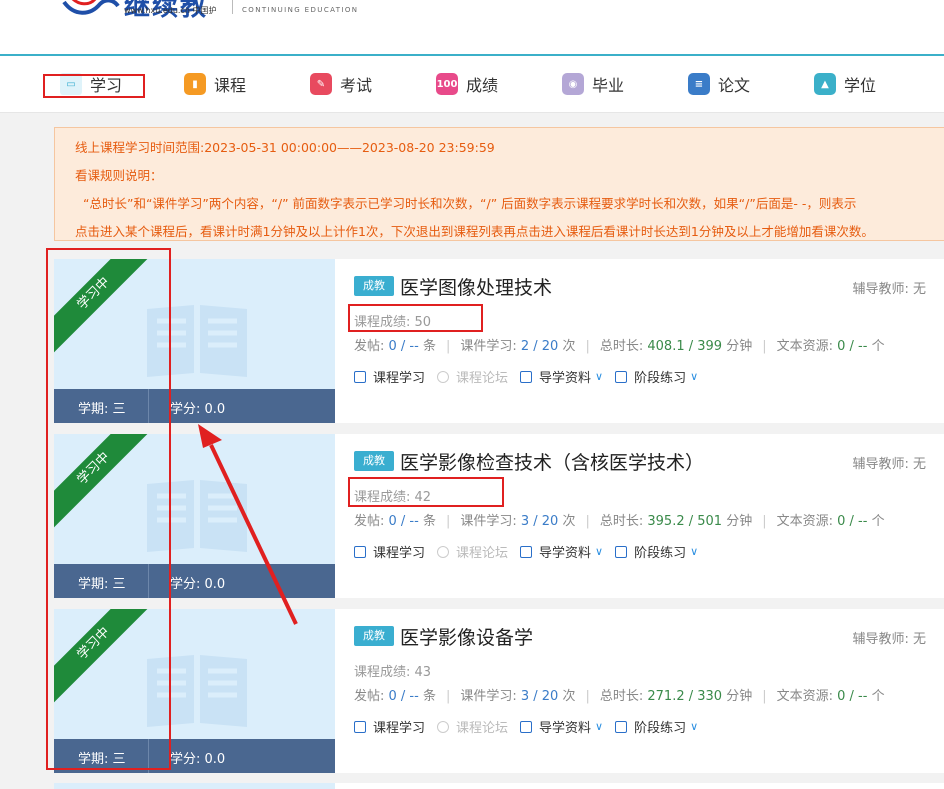 The height and width of the screenshot is (789, 944). What do you see at coordinates (248, 524) in the screenshot?
I see `annotation-arrow-icon` at bounding box center [248, 524].